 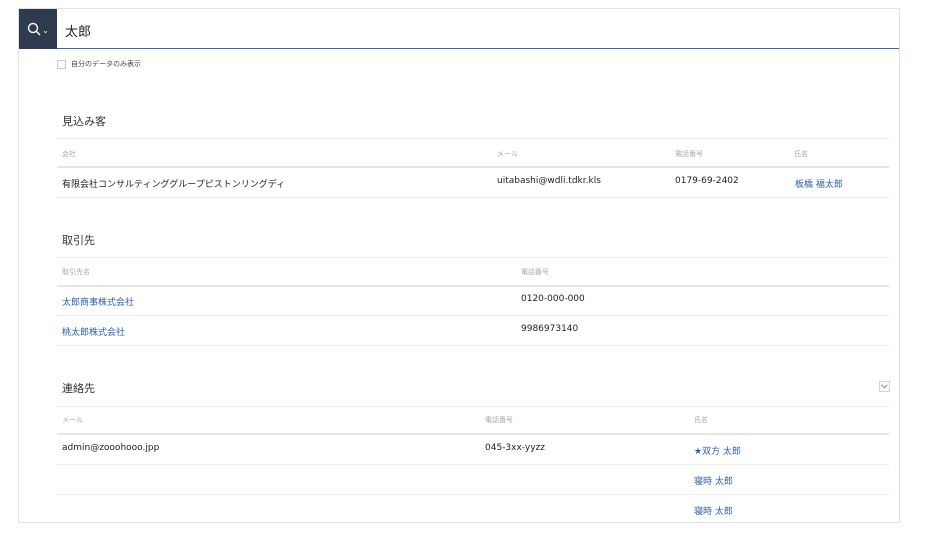 What do you see at coordinates (45, 30) in the screenshot?
I see `chevron-down-icon: ⌄` at bounding box center [45, 30].